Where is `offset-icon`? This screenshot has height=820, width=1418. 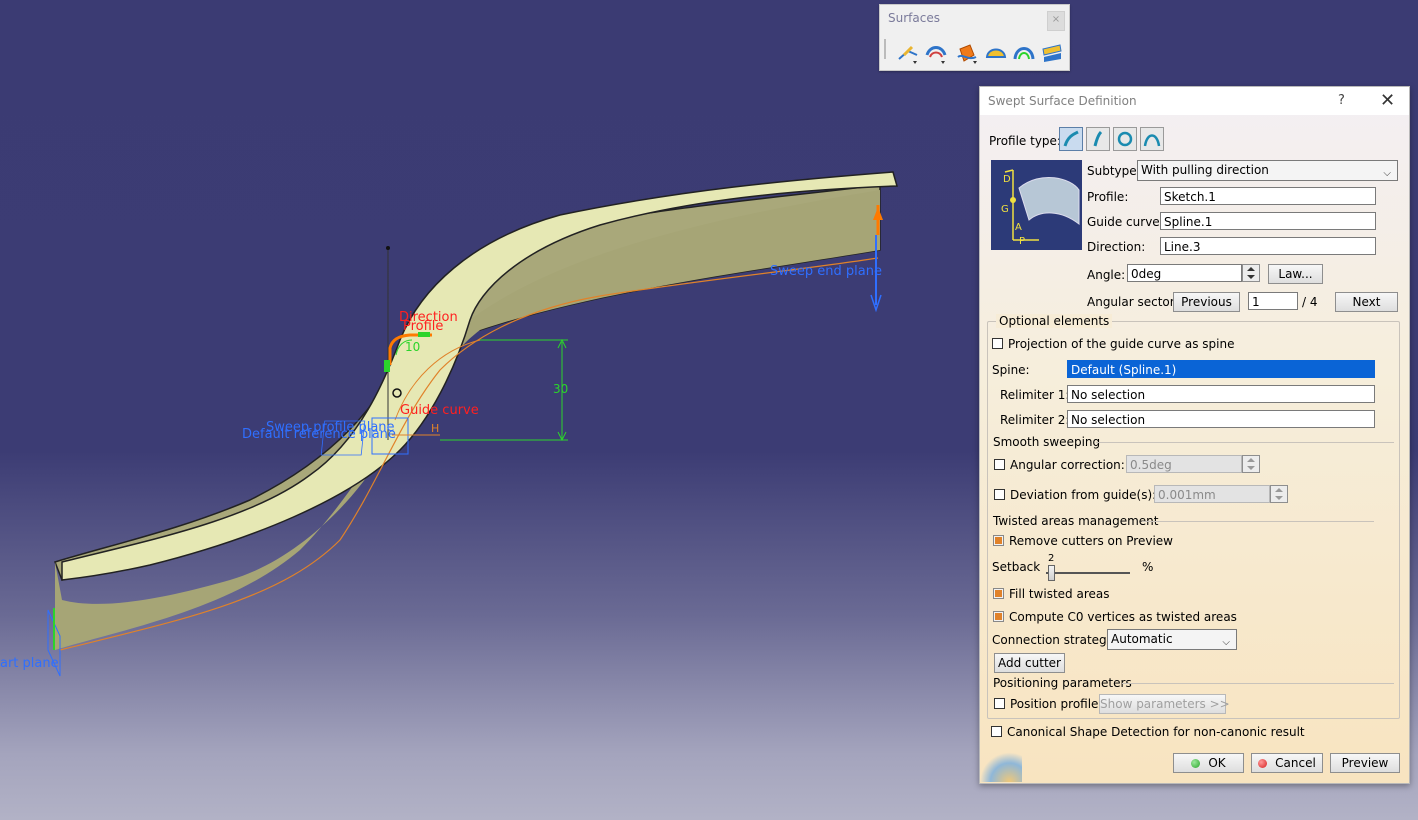 offset-icon is located at coordinates (936, 53).